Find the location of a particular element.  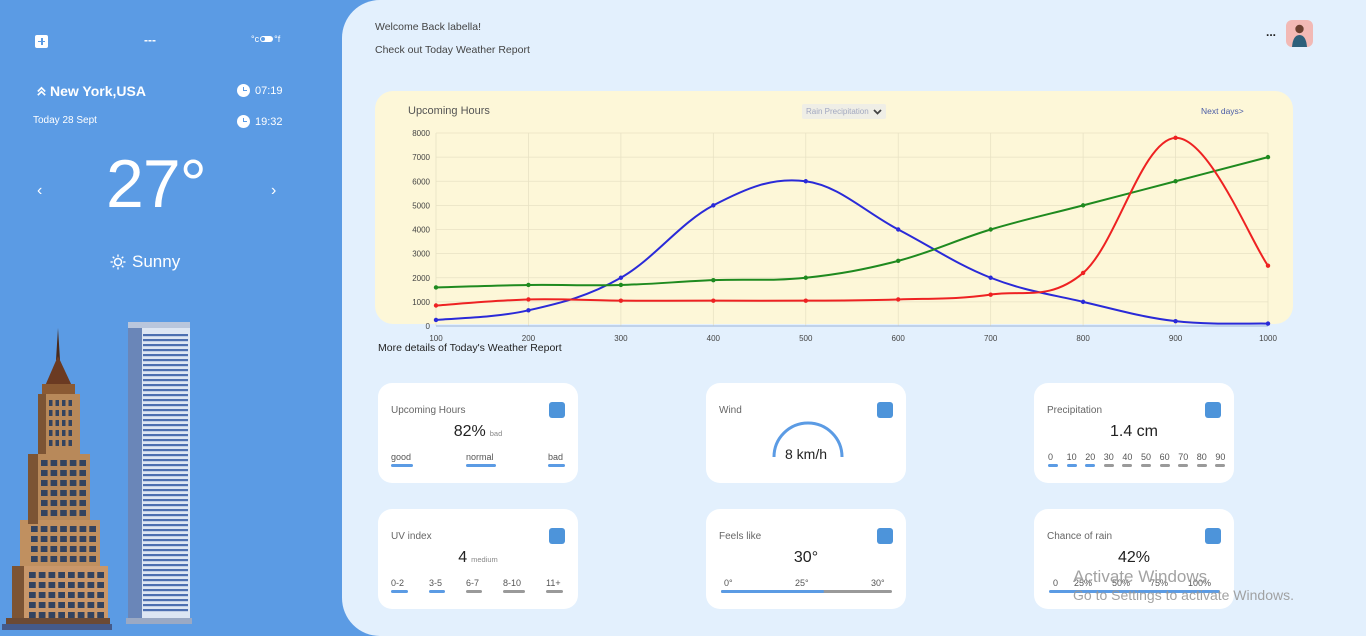

feels-like-card: Feels like 30° 0° 25° 30° is located at coordinates (806, 559).